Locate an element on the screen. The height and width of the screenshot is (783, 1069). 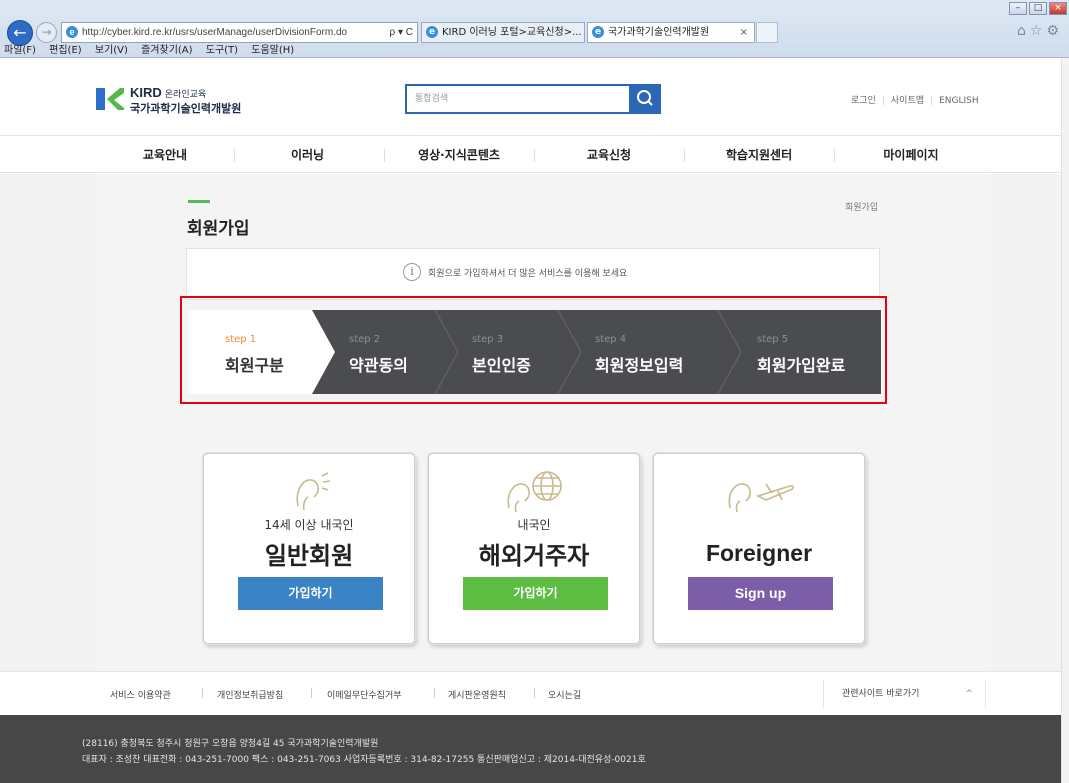
footer-directions-link: 오시는길 is located at coordinates (564, 694).